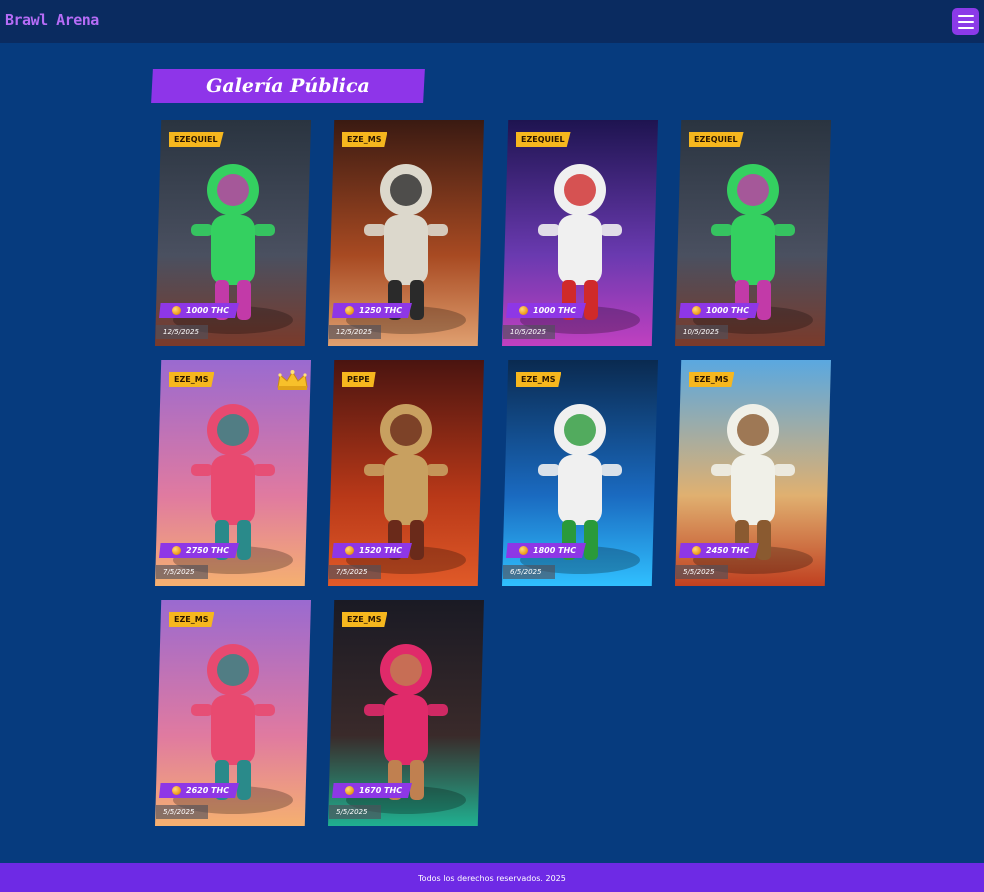 The height and width of the screenshot is (892, 984). Describe the element at coordinates (492, 877) in the screenshot. I see `footer: Todos los derechos reservados. 2025` at that location.